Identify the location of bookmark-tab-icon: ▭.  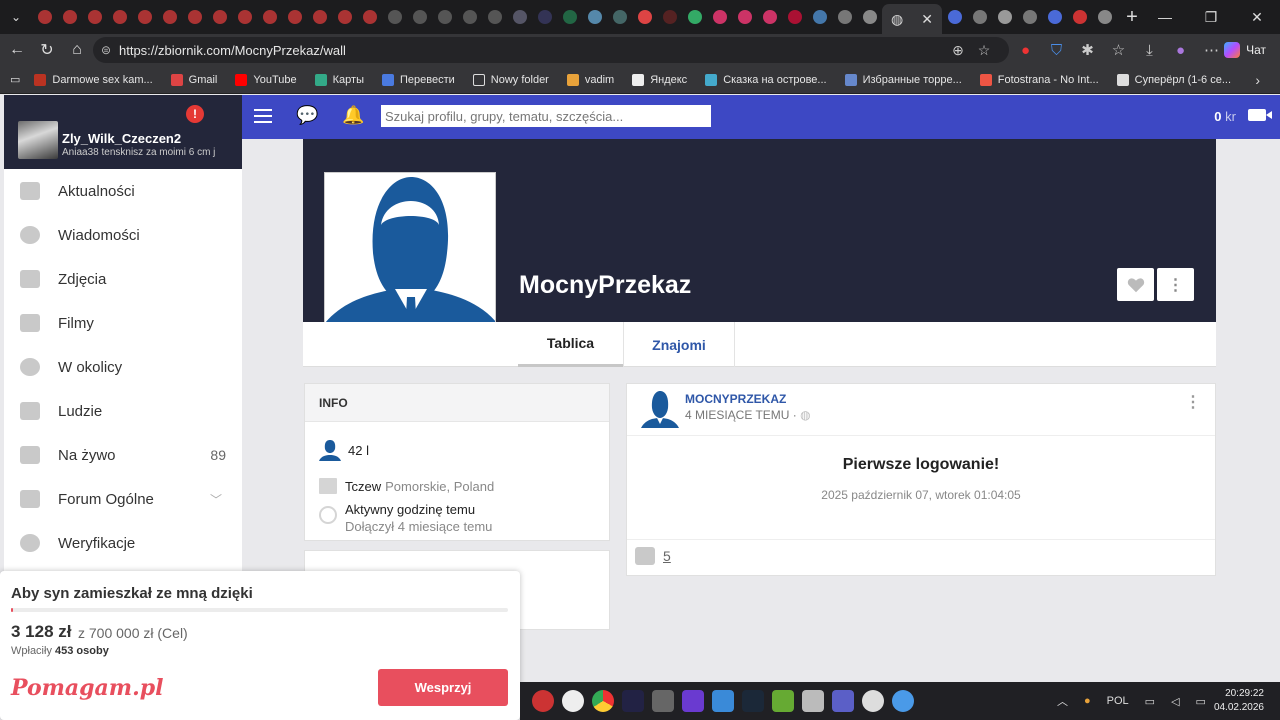
(15, 79).